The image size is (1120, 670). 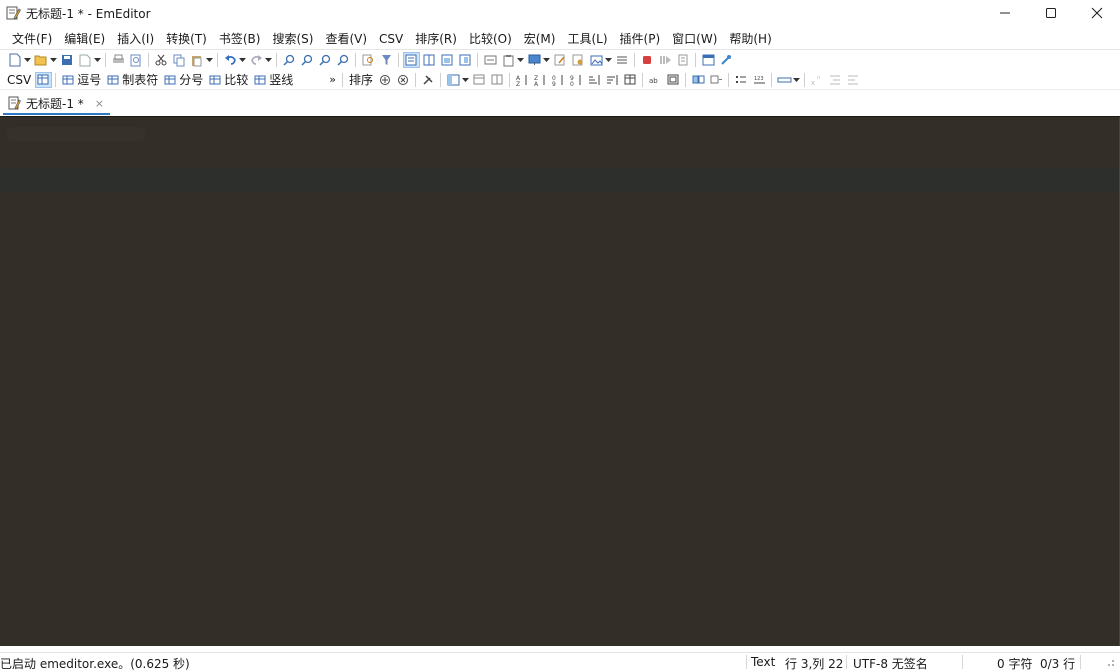 What do you see at coordinates (436, 39) in the screenshot?
I see `menu-sort: 排序(R)` at bounding box center [436, 39].